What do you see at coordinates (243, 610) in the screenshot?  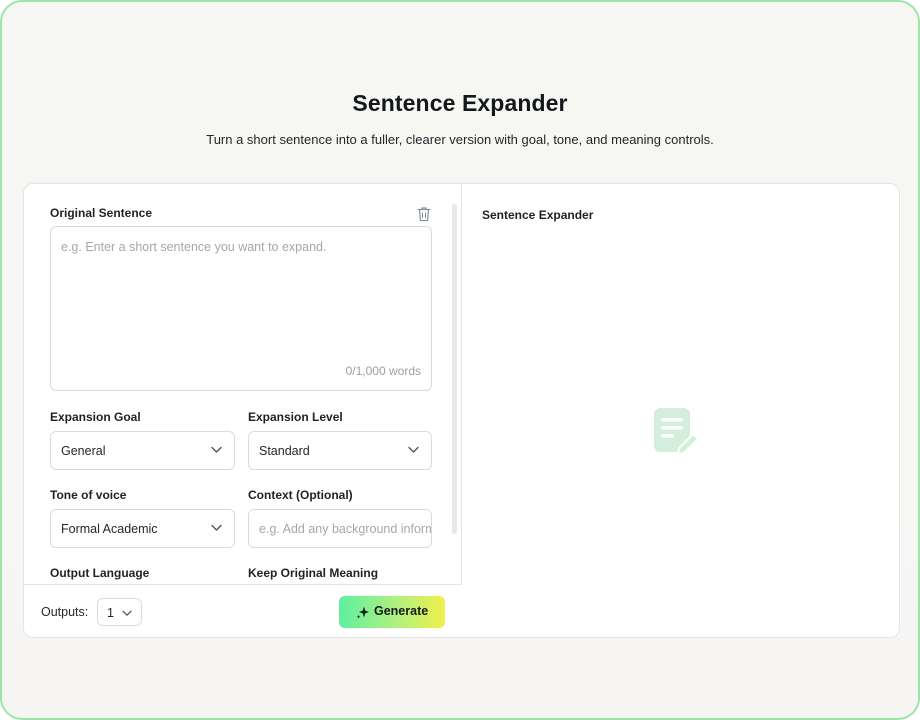 I see `form-footer: Outputs: 1 Generate` at bounding box center [243, 610].